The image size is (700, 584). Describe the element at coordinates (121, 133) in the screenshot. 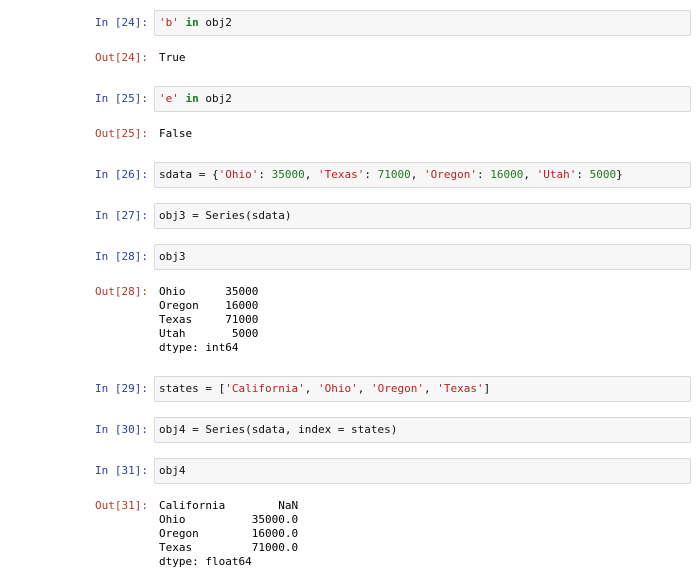

I see `out-prompt-25: Out[25]:` at that location.